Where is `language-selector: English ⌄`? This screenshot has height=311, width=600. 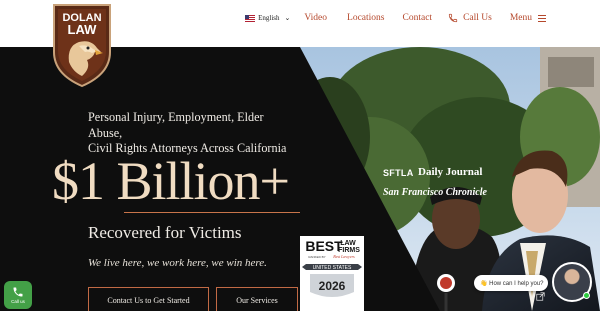 language-selector: English ⌄ is located at coordinates (267, 18).